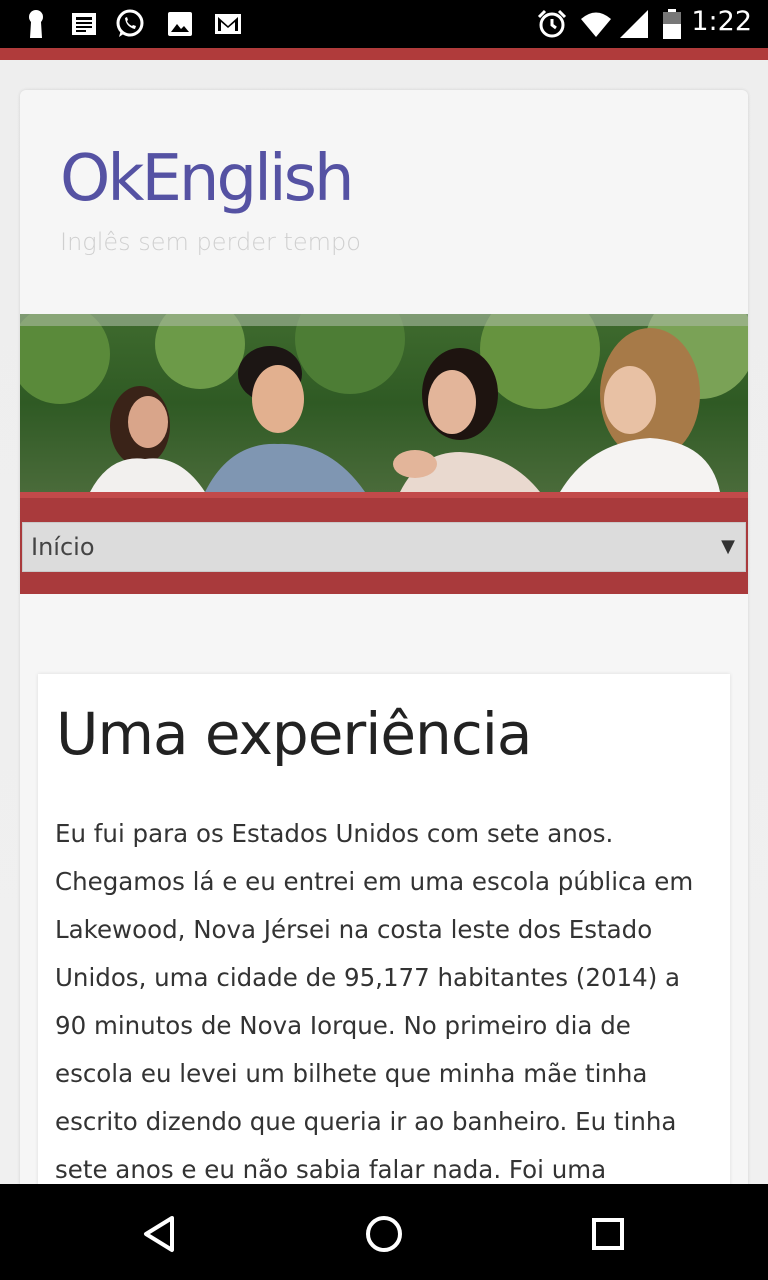 This screenshot has width=768, height=1280. What do you see at coordinates (228, 24) in the screenshot?
I see `gmail-icon` at bounding box center [228, 24].